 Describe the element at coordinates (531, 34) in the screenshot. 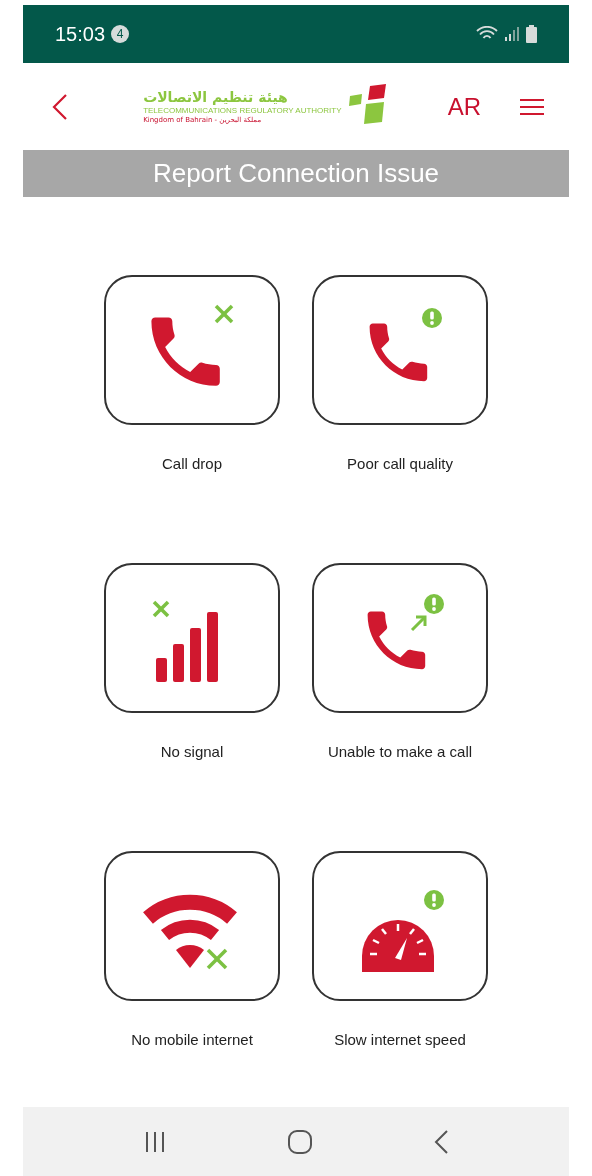

I see `battery-icon` at that location.